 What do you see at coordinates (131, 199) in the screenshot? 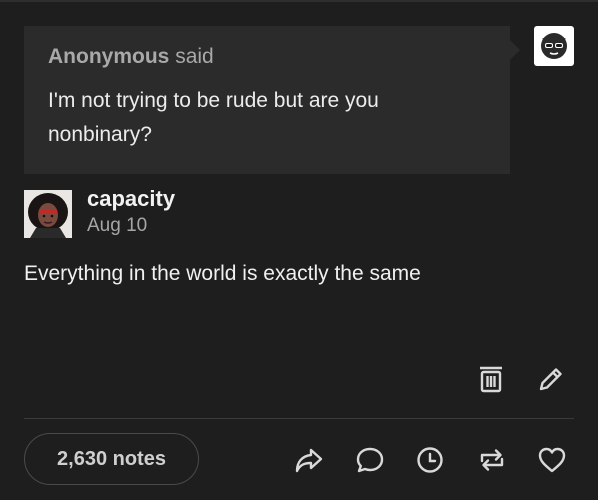
I see `post-username: capacity` at bounding box center [131, 199].